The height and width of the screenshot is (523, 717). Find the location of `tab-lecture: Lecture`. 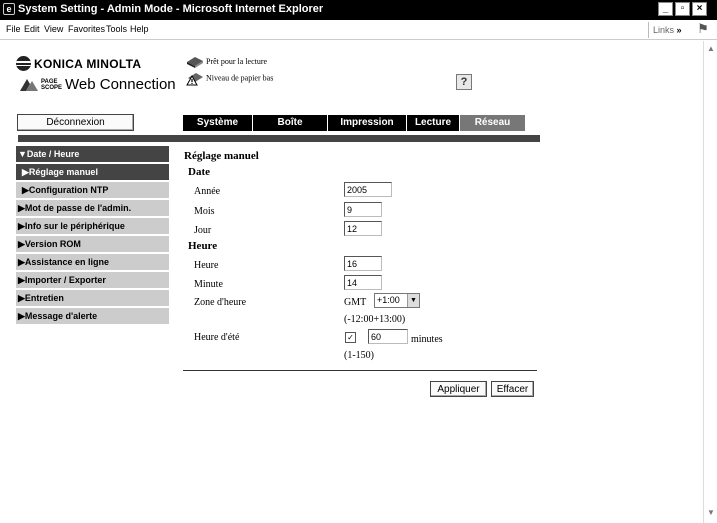

tab-lecture: Lecture is located at coordinates (433, 123).